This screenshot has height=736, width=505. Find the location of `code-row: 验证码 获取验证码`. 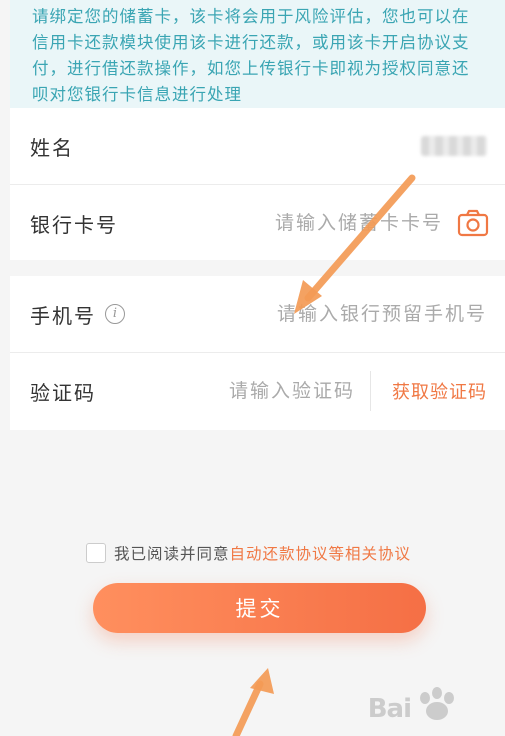

code-row: 验证码 获取验证码 is located at coordinates (257, 391).